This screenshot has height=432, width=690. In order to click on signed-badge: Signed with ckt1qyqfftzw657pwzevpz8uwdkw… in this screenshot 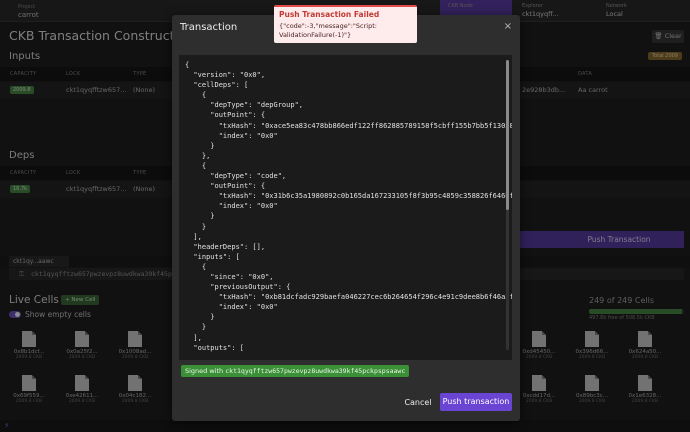, I will do `click(295, 371)`.